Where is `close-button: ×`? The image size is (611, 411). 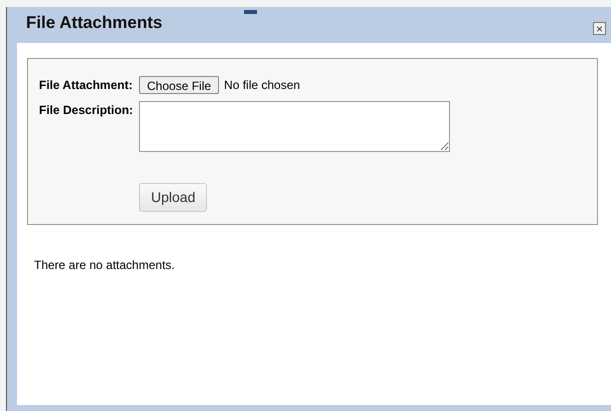
close-button: × is located at coordinates (599, 28).